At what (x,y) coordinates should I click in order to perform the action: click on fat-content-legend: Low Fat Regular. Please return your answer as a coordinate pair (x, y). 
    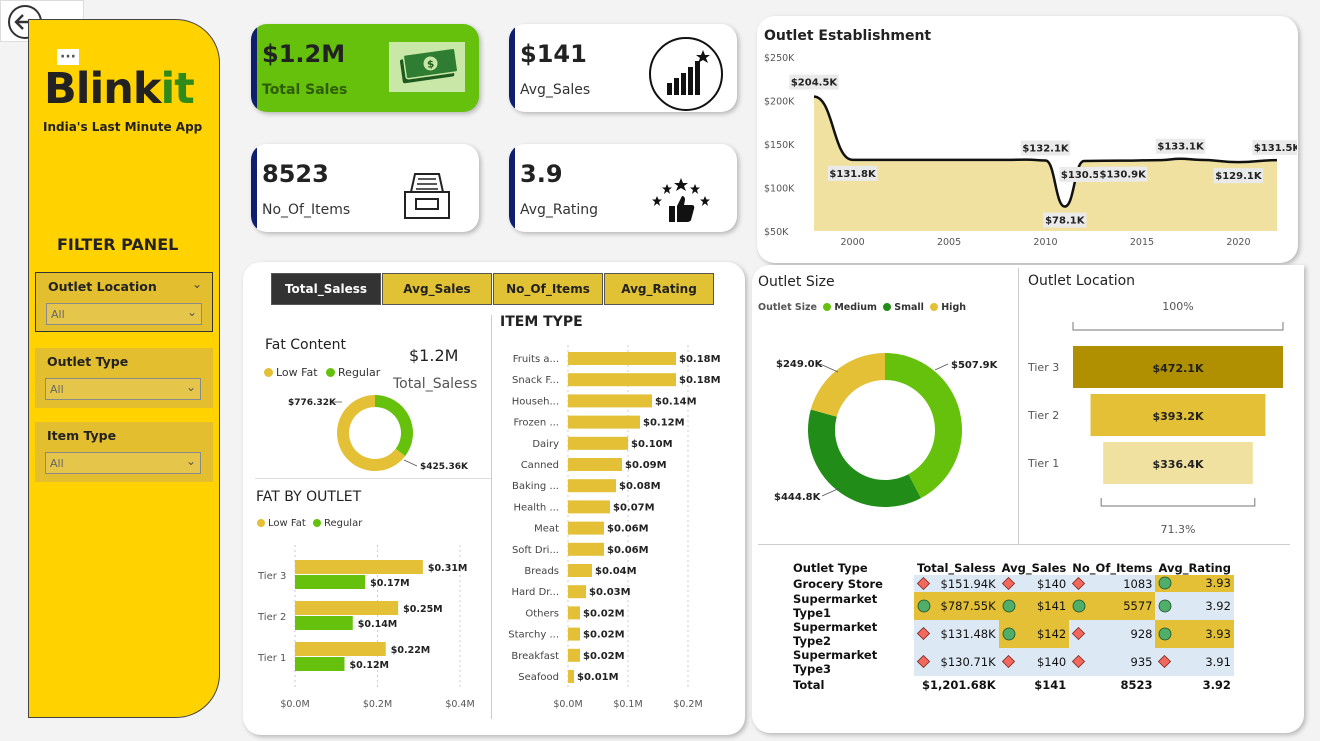
    Looking at the image, I should click on (322, 372).